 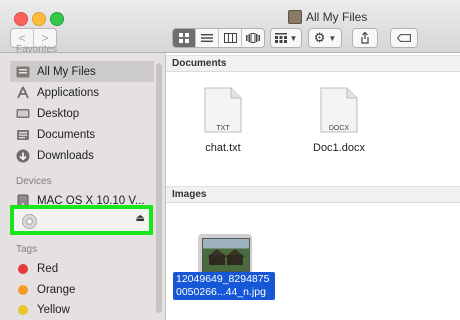 I want to click on jpg-preview-image, so click(x=226, y=255).